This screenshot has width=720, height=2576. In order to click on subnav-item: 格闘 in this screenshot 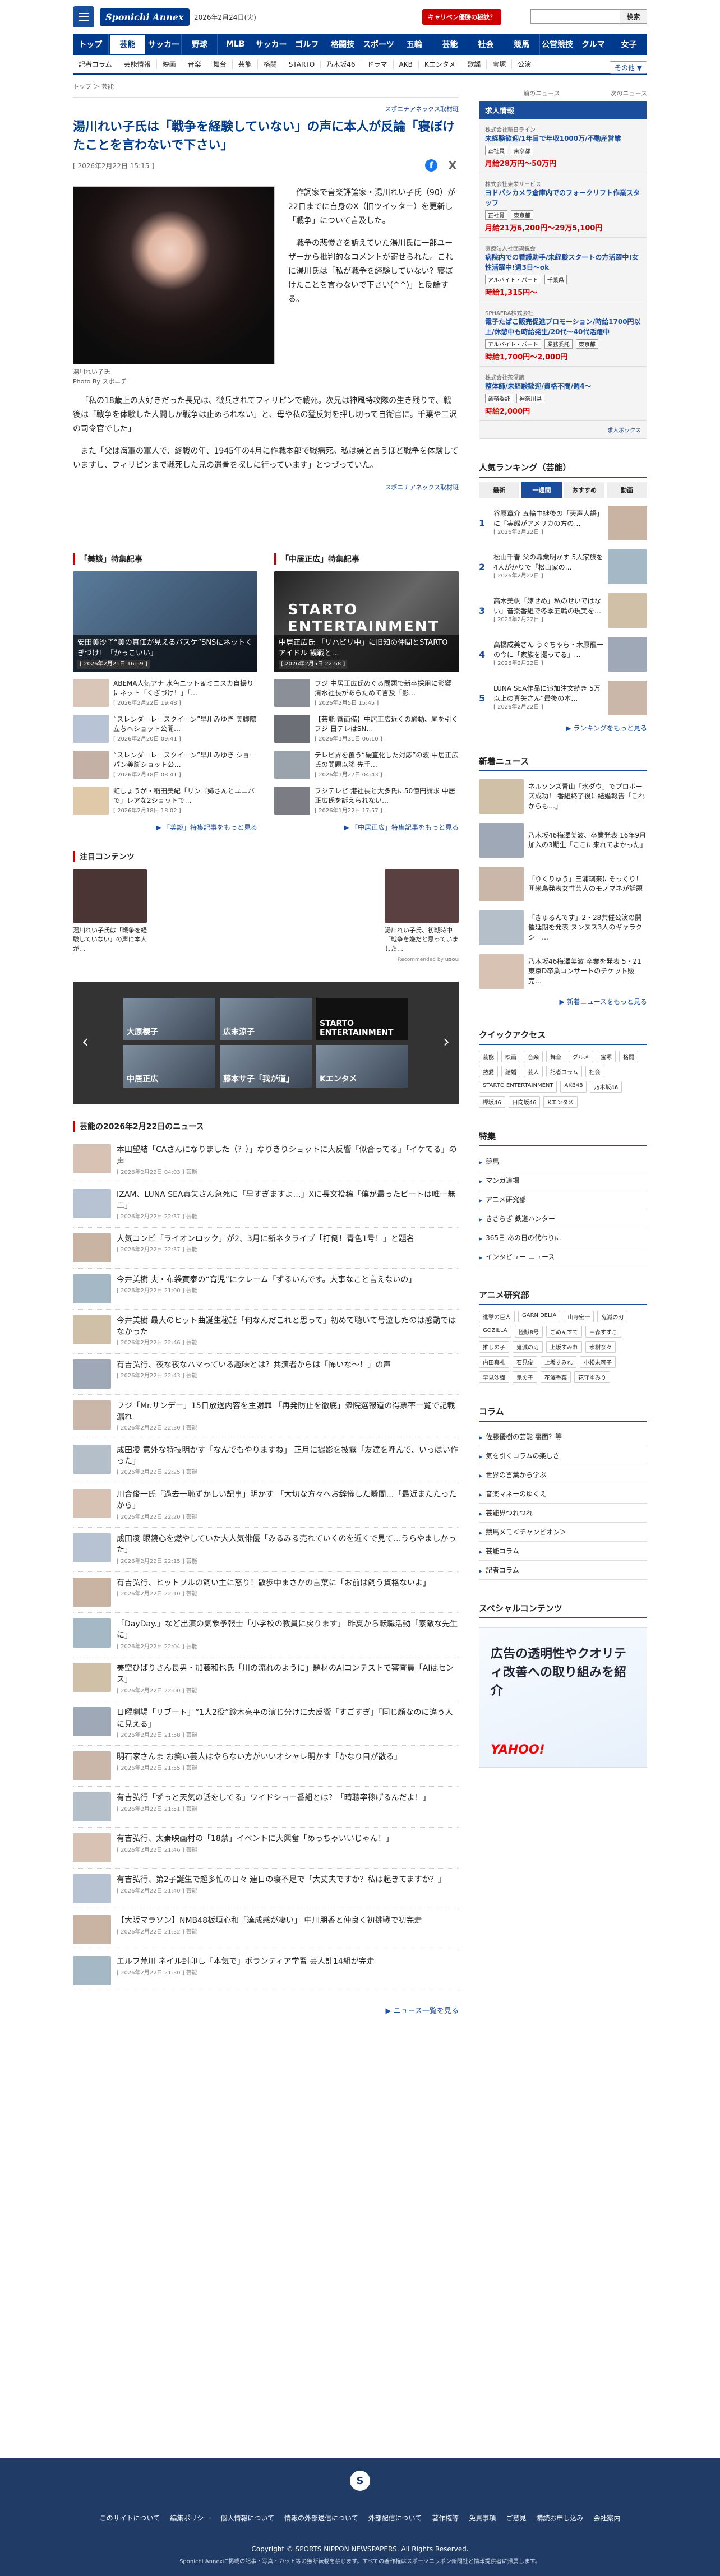, I will do `click(270, 64)`.